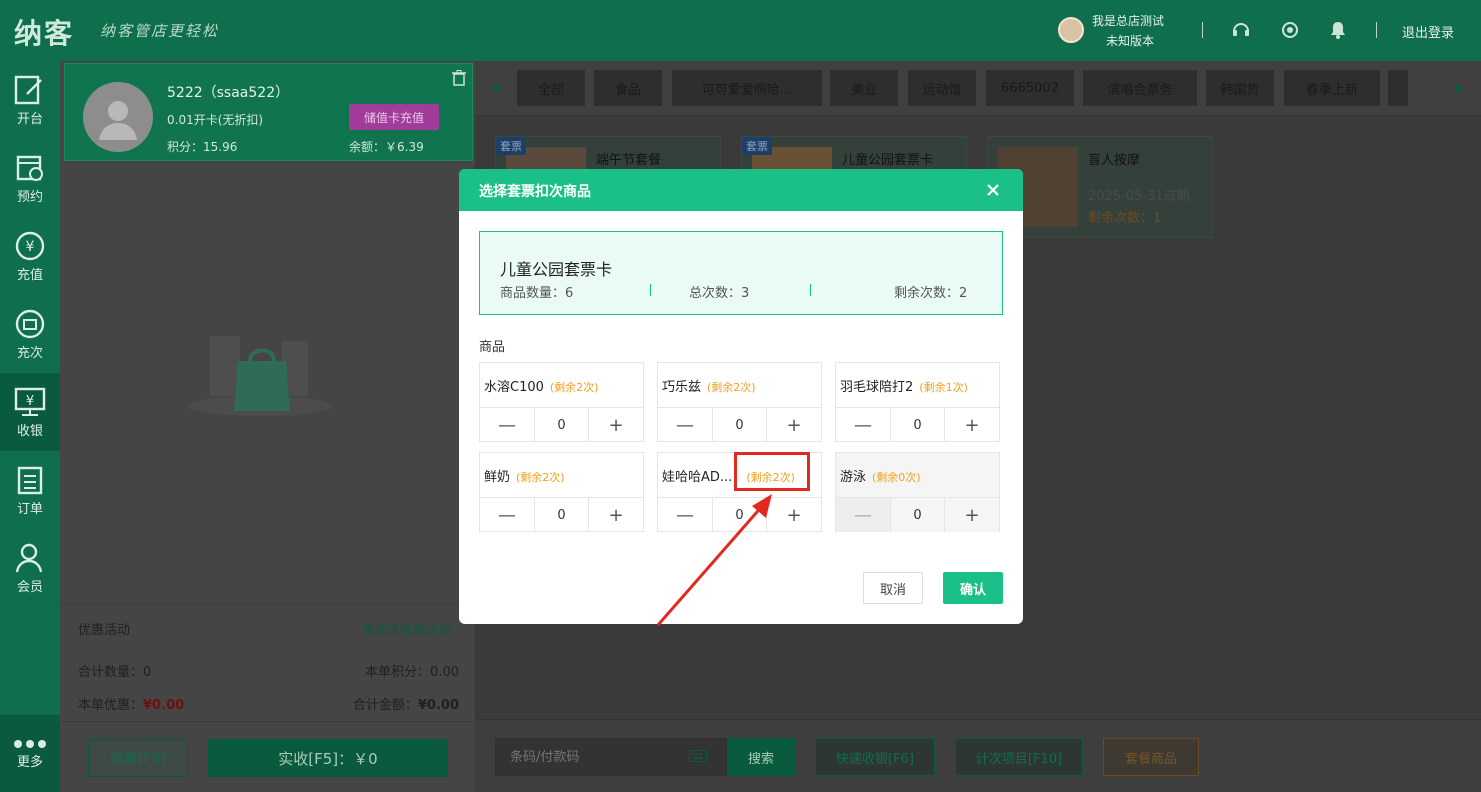  What do you see at coordinates (411, 628) in the screenshot?
I see `promo-select-link: 请选择优惠活动 ›` at bounding box center [411, 628].